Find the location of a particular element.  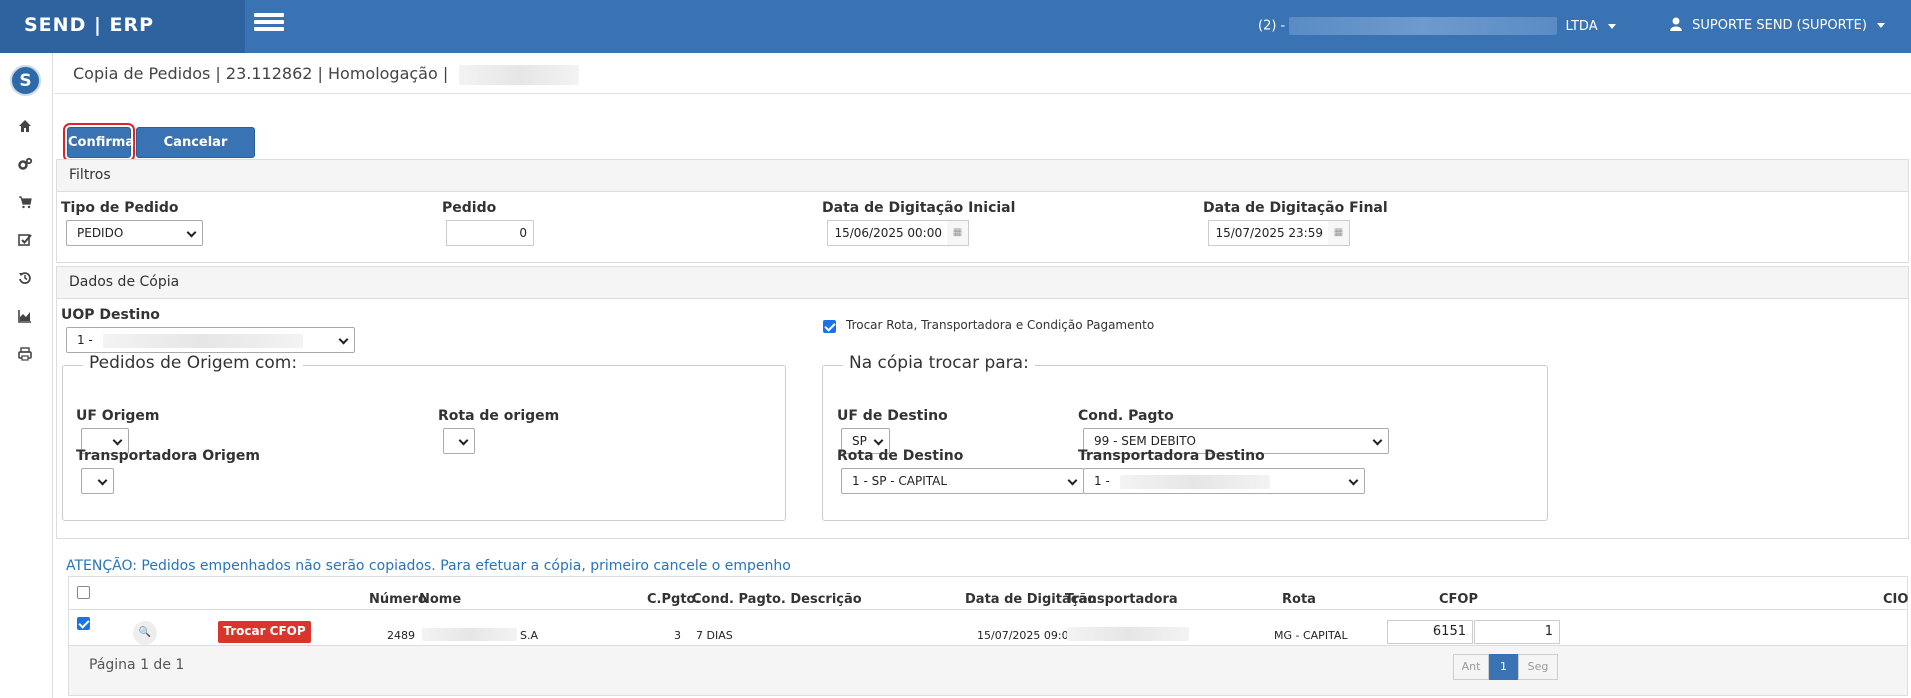

user-name: SUPORTE SEND (SUPORTE) is located at coordinates (1779, 25).